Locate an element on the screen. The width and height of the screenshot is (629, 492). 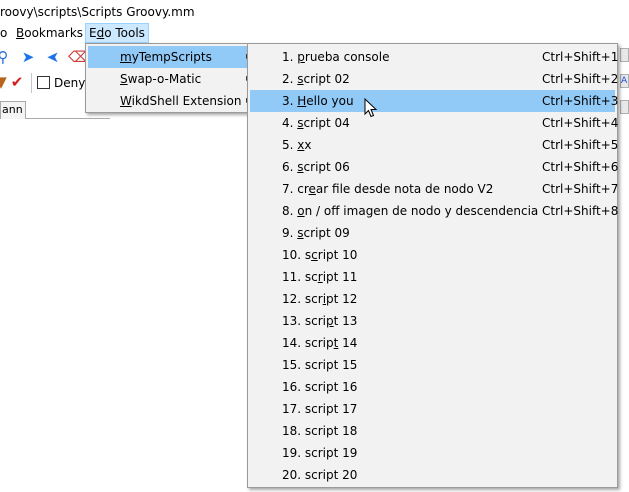
script-menu-item: 11. script 11 is located at coordinates (432, 277).